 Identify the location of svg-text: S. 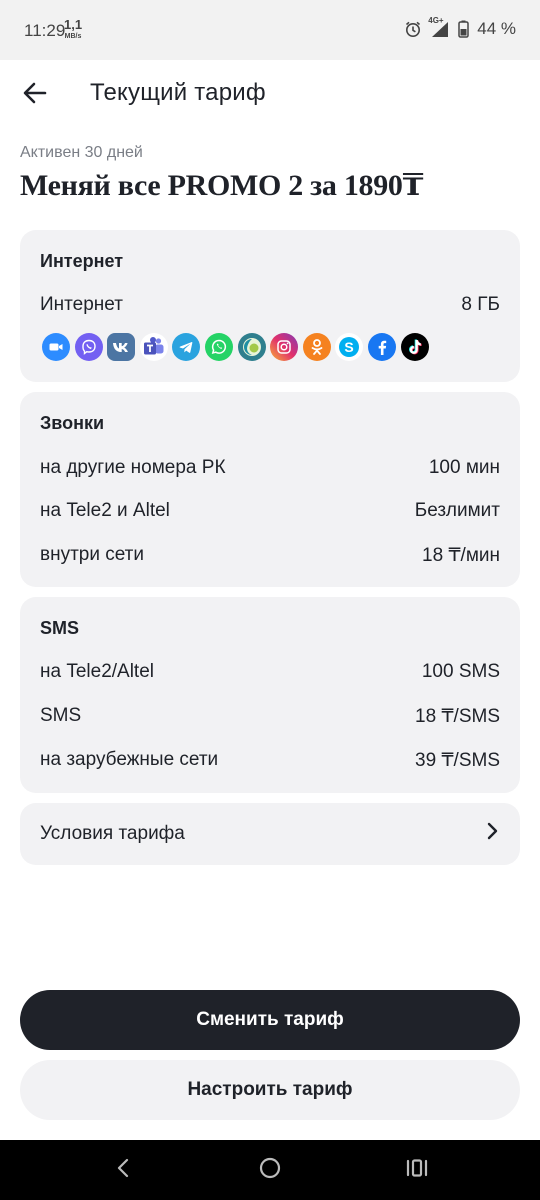
(349, 347).